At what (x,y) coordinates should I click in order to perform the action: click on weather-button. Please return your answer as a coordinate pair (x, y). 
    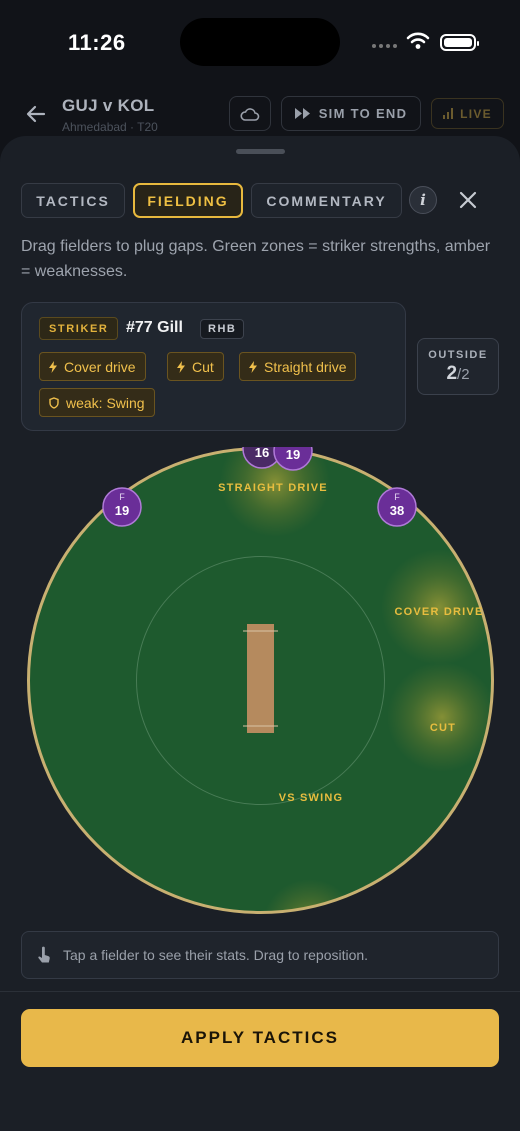
    Looking at the image, I should click on (250, 113).